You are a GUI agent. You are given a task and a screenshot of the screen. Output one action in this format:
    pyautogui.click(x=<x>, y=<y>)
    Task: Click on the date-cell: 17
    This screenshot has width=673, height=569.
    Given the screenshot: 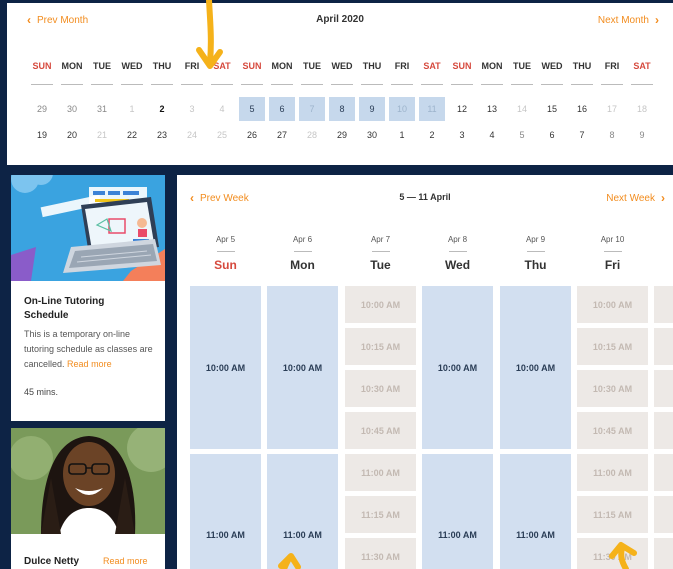 What is the action you would take?
    pyautogui.click(x=611, y=109)
    